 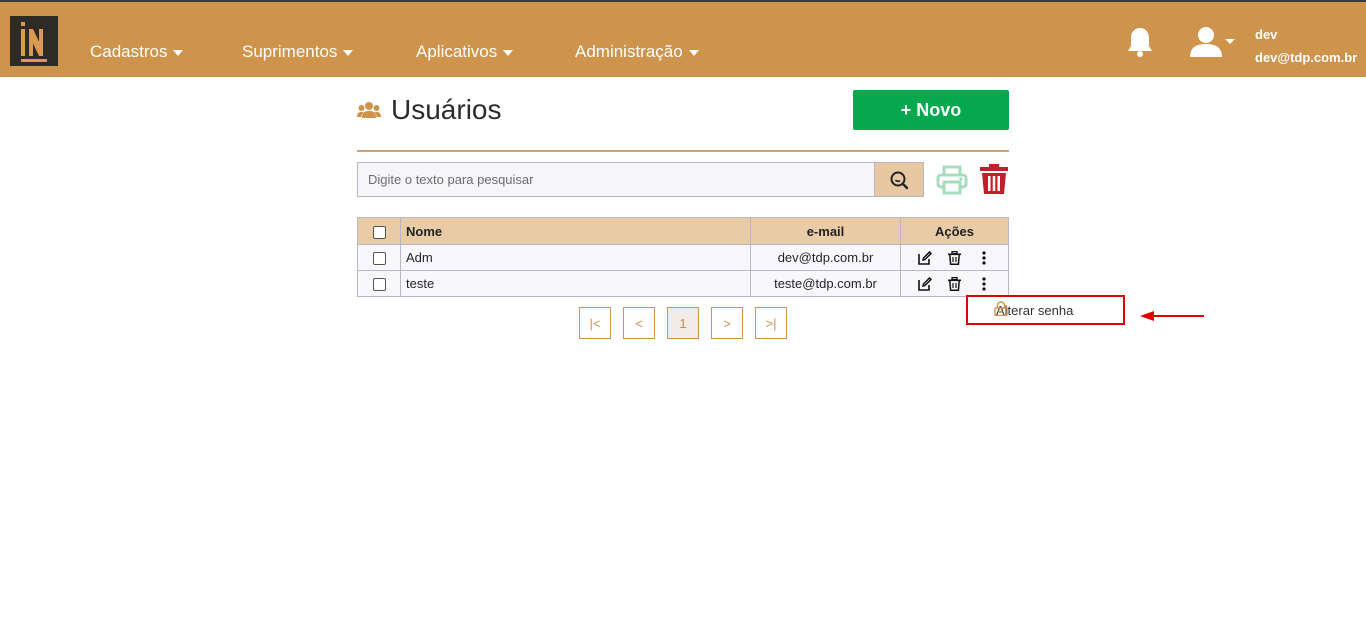 I want to click on user-email: dev@tdp.com.br, so click(x=1306, y=57).